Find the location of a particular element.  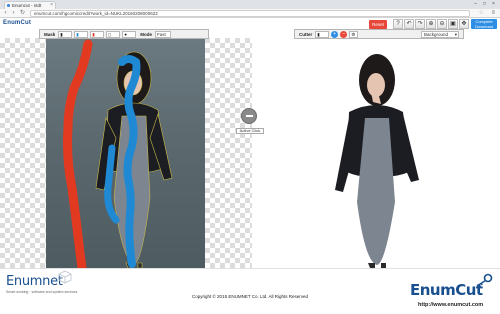

fit-screen-icon: ▣ is located at coordinates (453, 24).